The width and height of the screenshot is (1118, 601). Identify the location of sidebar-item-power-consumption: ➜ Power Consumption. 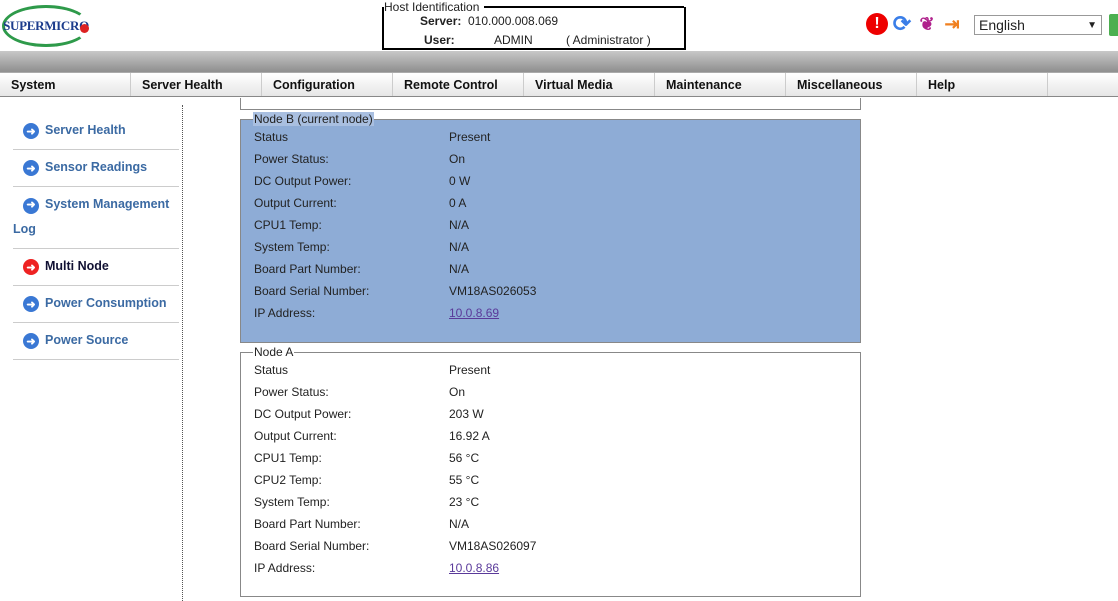
(96, 304).